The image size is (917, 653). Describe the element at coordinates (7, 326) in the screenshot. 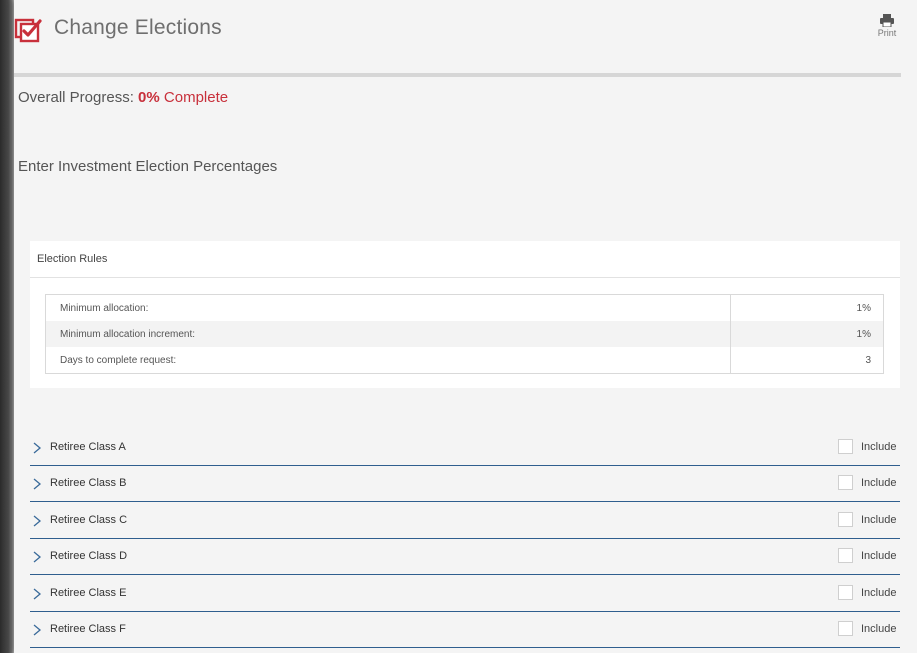

I see `window-edge` at that location.